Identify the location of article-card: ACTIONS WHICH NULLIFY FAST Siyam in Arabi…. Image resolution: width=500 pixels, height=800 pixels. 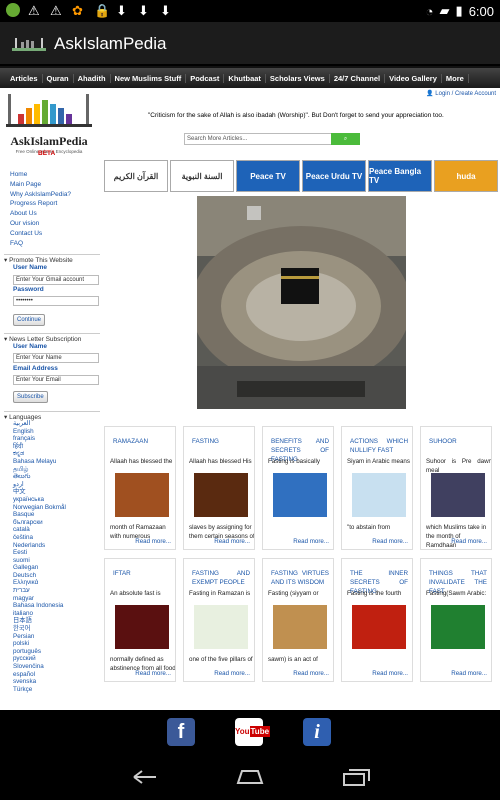
(377, 488).